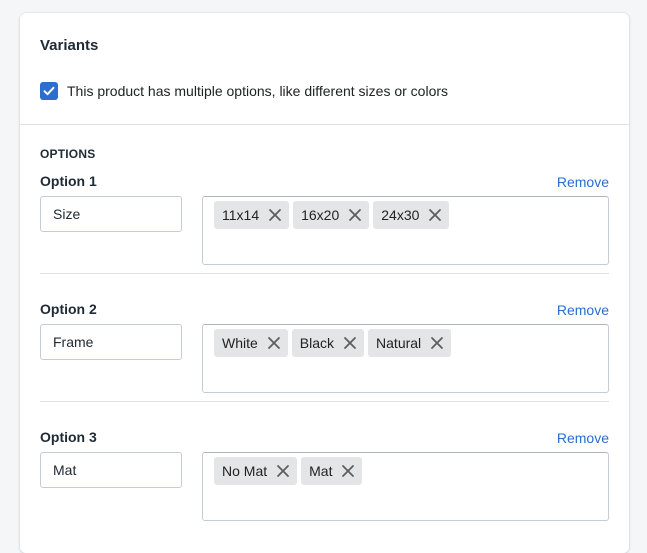  I want to click on option-values-input: No Mat Mat, so click(405, 486).